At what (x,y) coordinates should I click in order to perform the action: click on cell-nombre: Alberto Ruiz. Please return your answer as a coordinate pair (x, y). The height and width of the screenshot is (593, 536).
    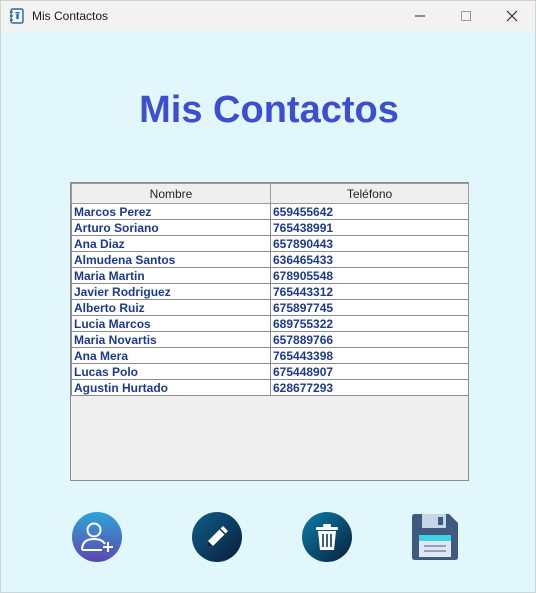
    Looking at the image, I should click on (171, 307).